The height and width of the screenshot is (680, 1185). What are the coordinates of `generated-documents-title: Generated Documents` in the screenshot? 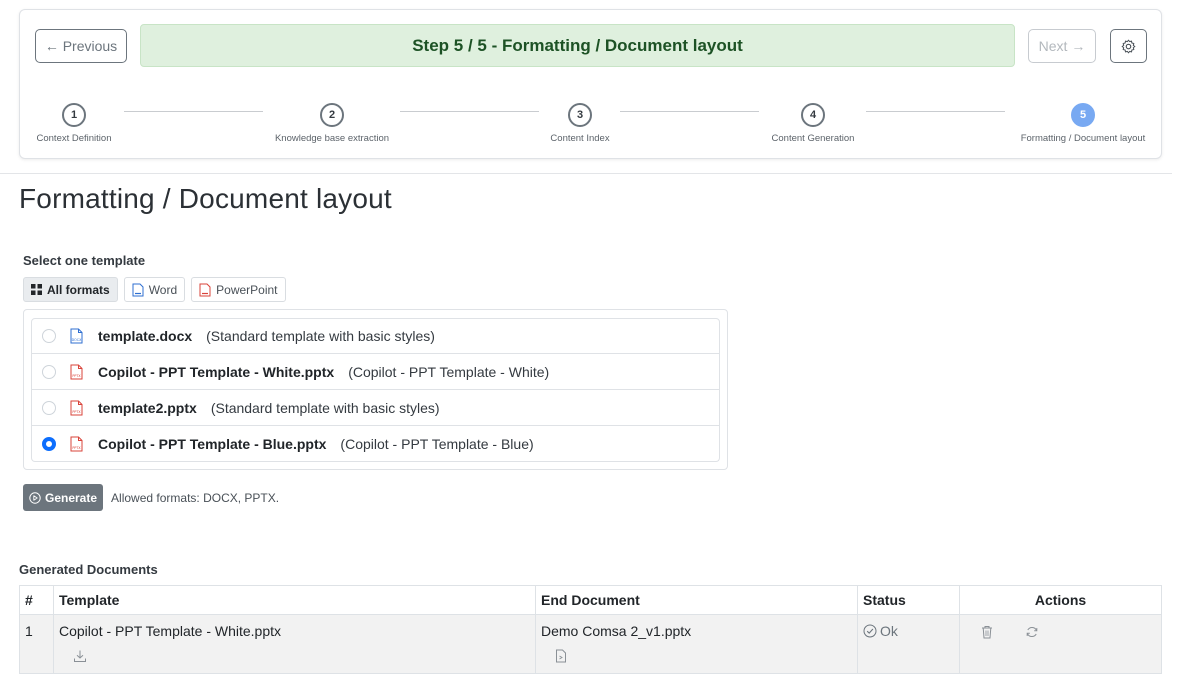 It's located at (88, 569).